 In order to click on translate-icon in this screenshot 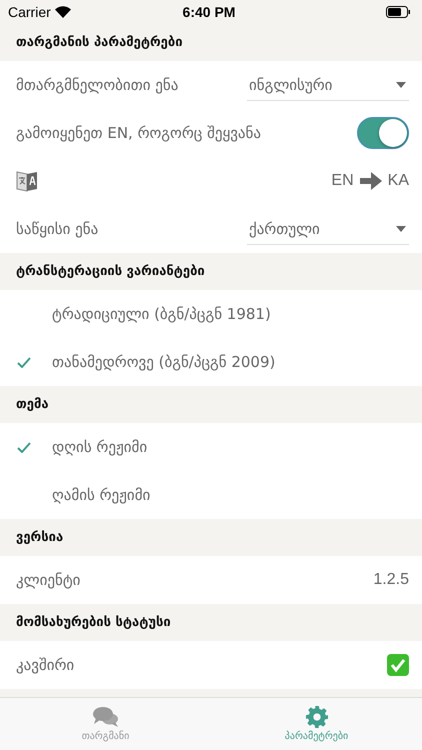, I will do `click(27, 181)`.